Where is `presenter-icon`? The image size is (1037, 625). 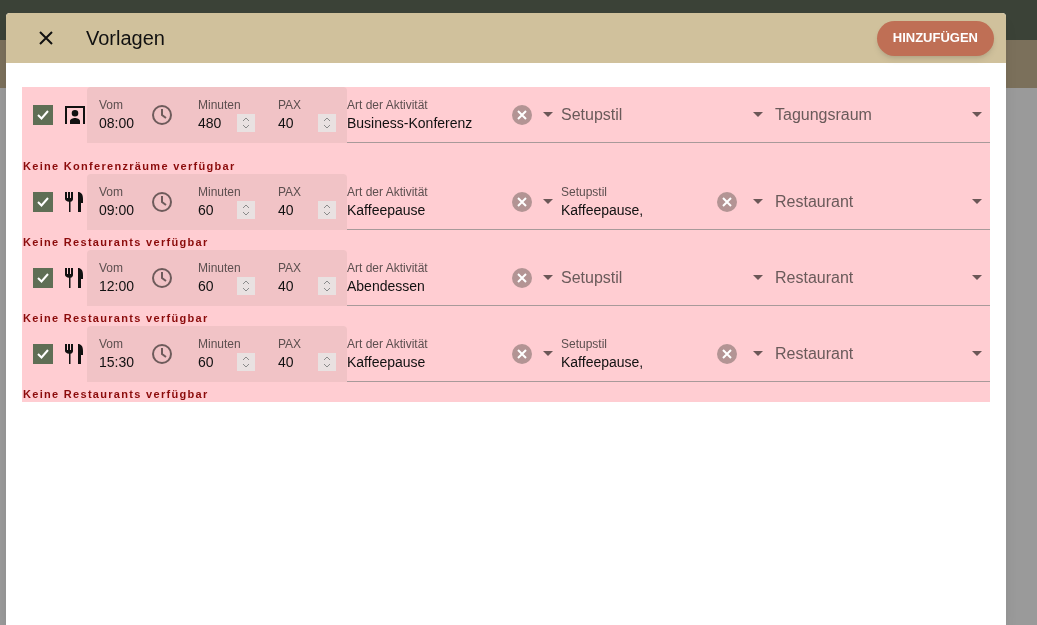
presenter-icon is located at coordinates (75, 115).